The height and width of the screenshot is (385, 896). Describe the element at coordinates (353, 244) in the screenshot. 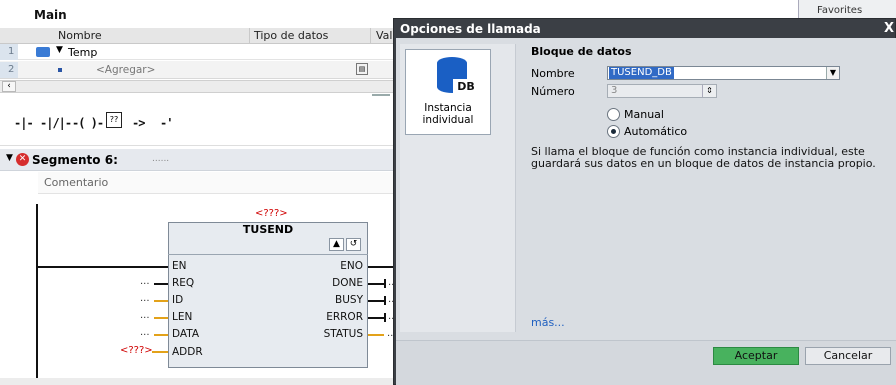

I see `block-options-icon: ↺` at that location.